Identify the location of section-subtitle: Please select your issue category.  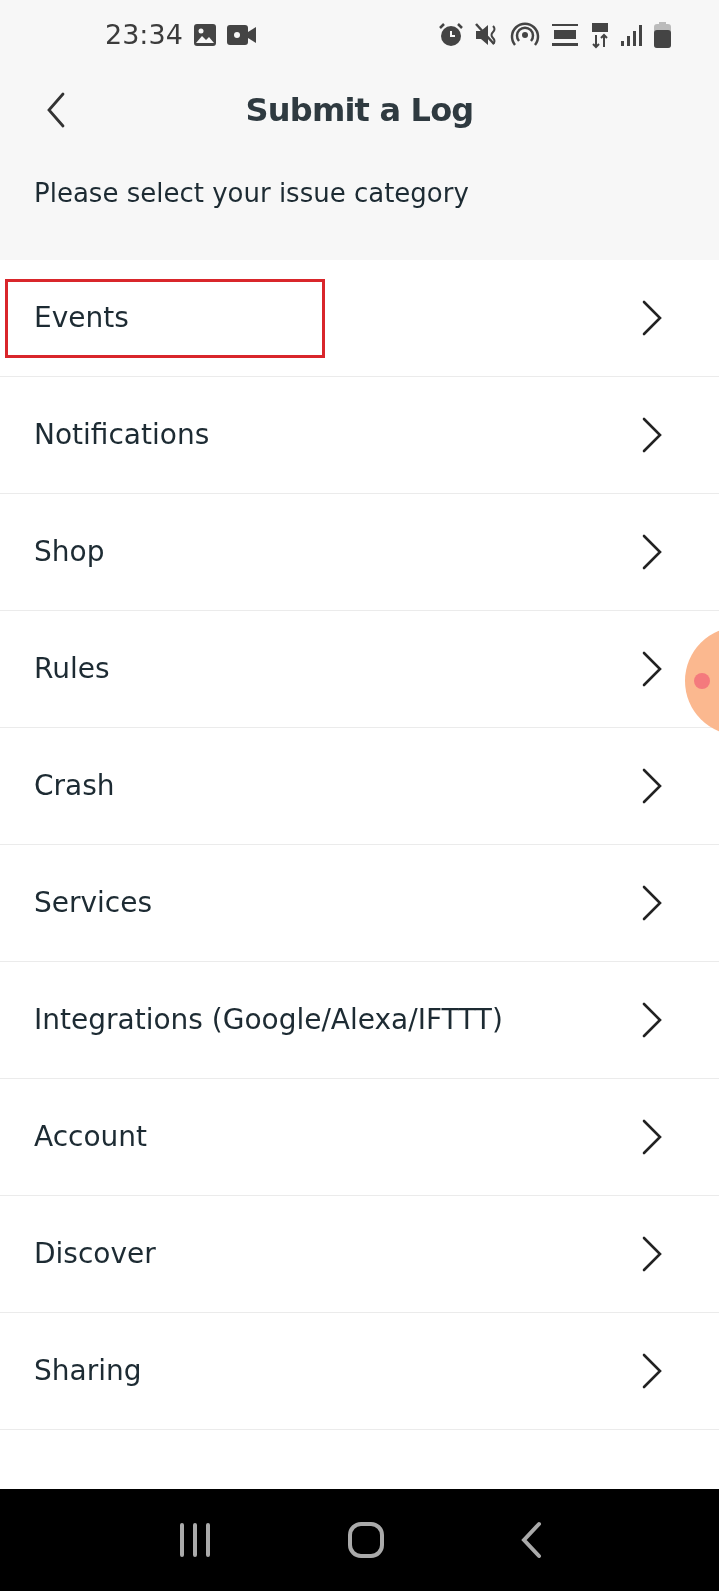
(251, 193).